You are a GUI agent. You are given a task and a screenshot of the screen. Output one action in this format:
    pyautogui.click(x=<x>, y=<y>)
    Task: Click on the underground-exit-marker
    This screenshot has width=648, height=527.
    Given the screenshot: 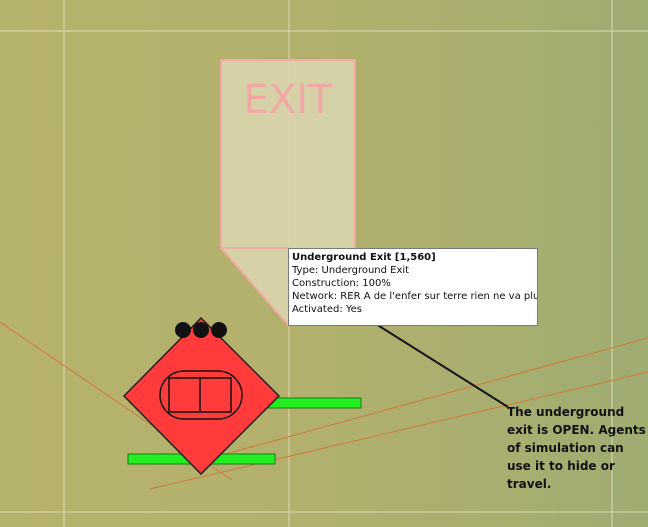 What is the action you would take?
    pyautogui.click(x=201, y=396)
    